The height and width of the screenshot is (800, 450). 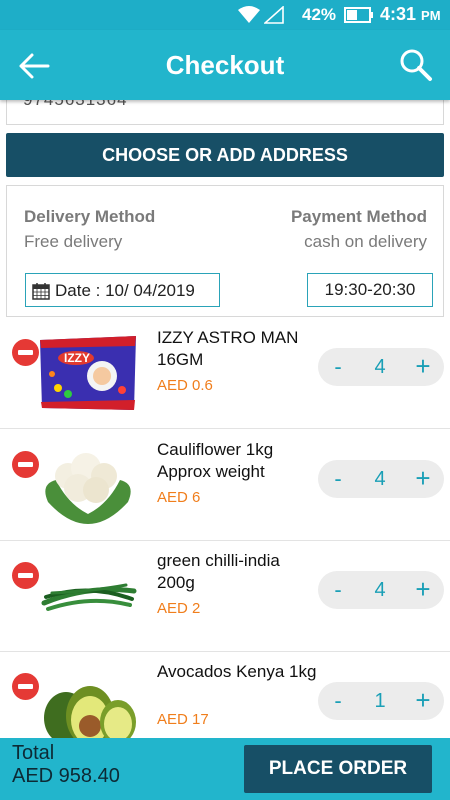 I want to click on search-icon, so click(x=416, y=65).